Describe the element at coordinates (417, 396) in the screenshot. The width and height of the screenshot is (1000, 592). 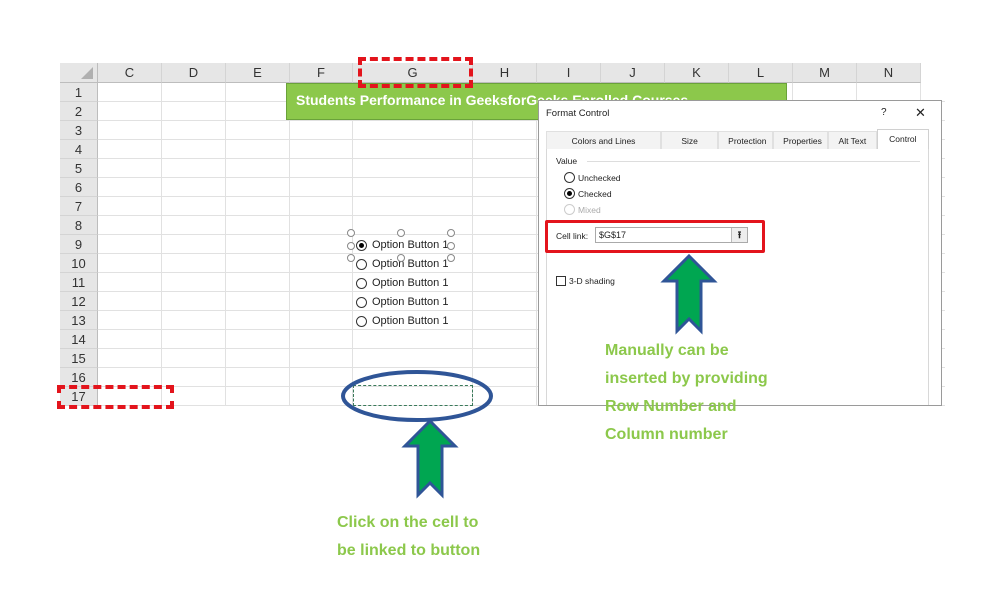
I see `highlight-ellipse` at that location.